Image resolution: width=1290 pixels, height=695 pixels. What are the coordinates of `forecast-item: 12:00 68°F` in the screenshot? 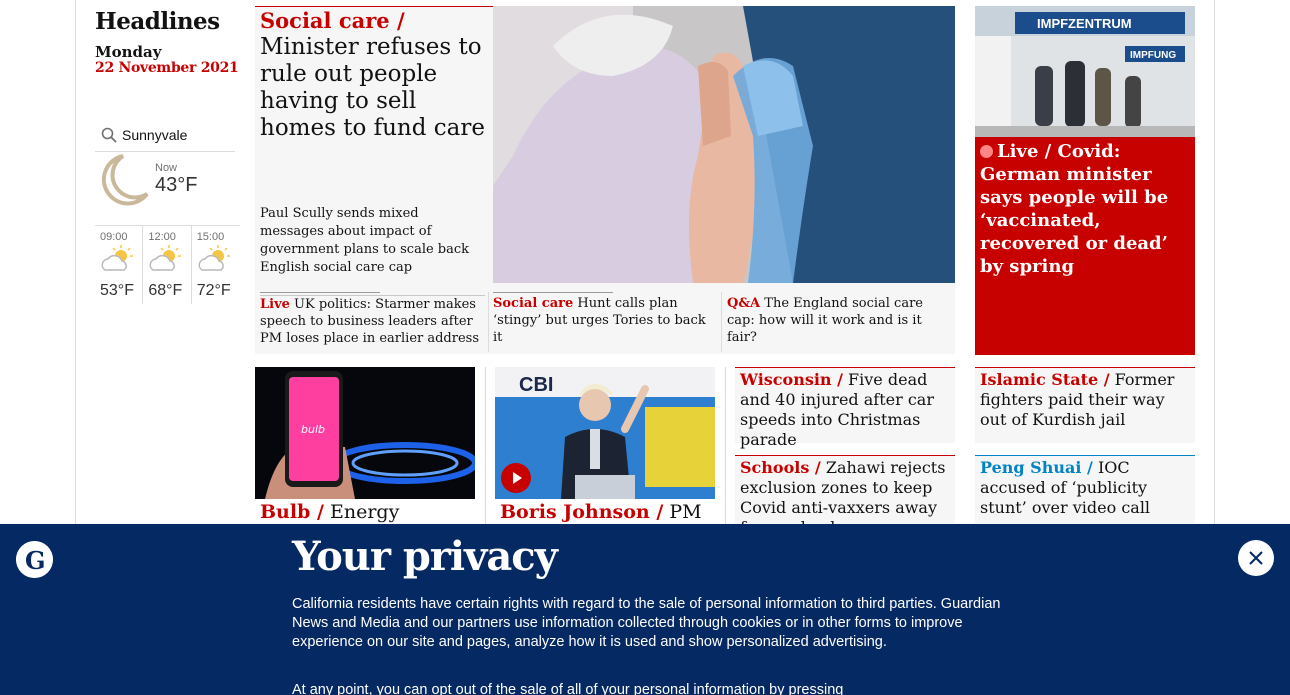 It's located at (167, 265).